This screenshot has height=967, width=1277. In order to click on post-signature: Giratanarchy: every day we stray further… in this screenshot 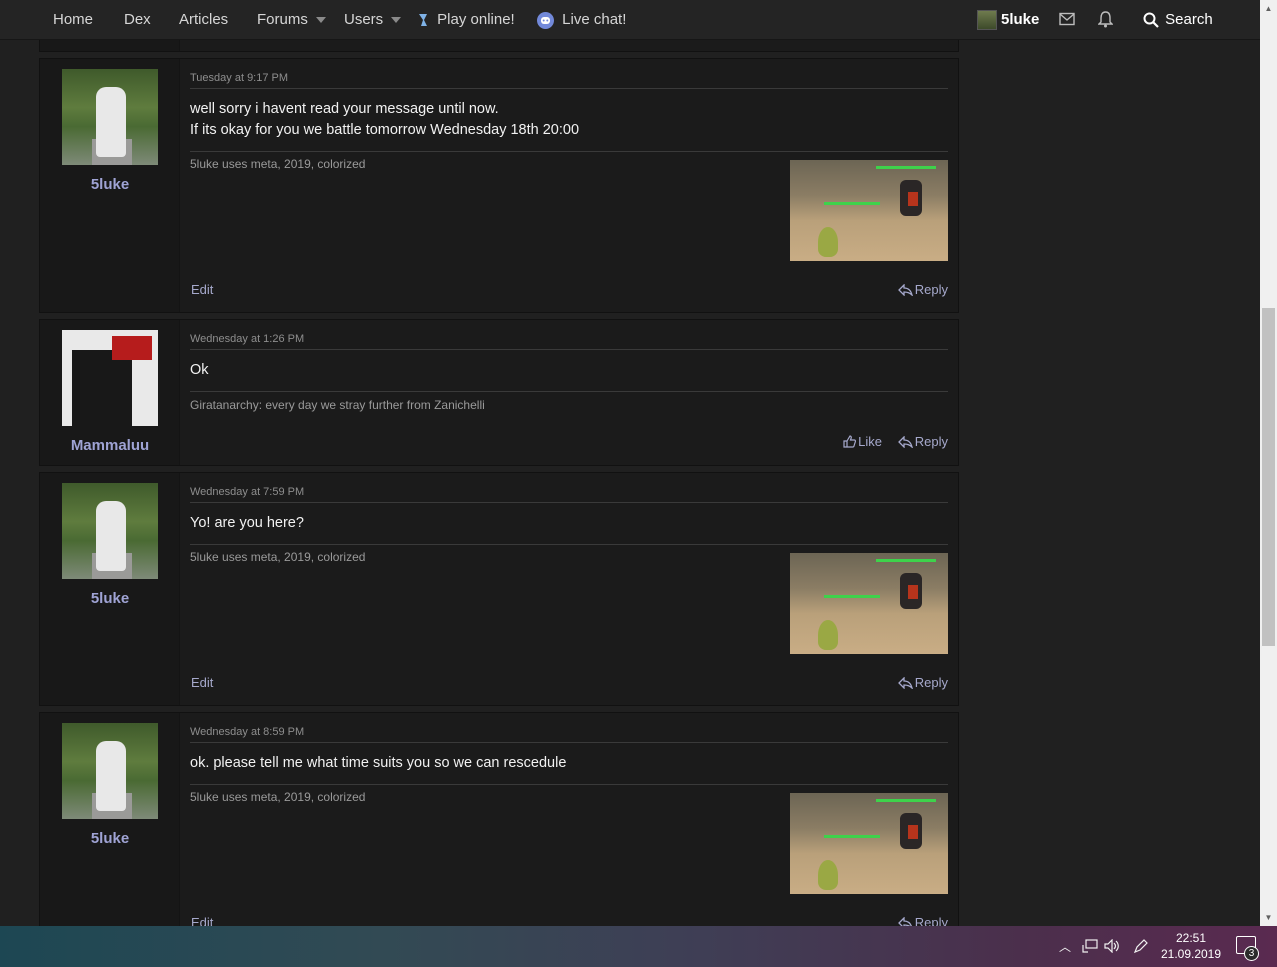, I will do `click(337, 405)`.